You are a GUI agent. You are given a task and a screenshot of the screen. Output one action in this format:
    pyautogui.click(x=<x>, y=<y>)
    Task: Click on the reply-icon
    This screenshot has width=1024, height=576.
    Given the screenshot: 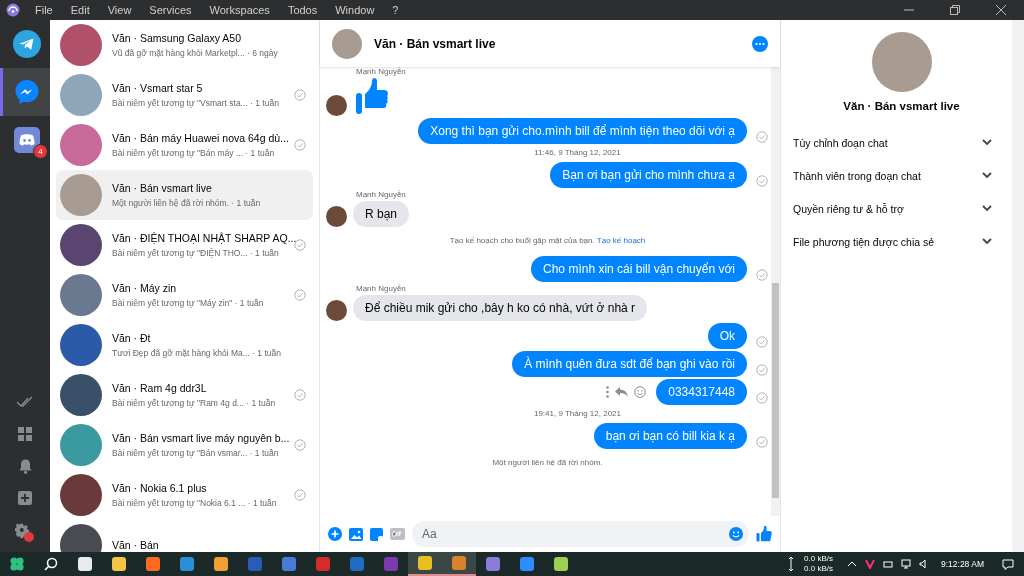 What is the action you would take?
    pyautogui.click(x=622, y=392)
    